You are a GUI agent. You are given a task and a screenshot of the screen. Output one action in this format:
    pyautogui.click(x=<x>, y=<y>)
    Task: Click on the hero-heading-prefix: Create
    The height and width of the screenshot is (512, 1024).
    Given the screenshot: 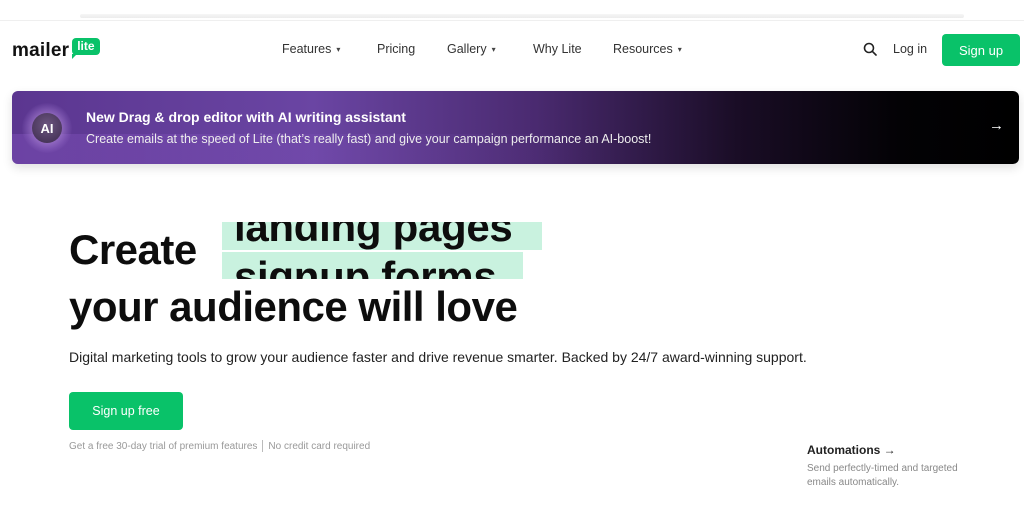 What is the action you would take?
    pyautogui.click(x=133, y=249)
    